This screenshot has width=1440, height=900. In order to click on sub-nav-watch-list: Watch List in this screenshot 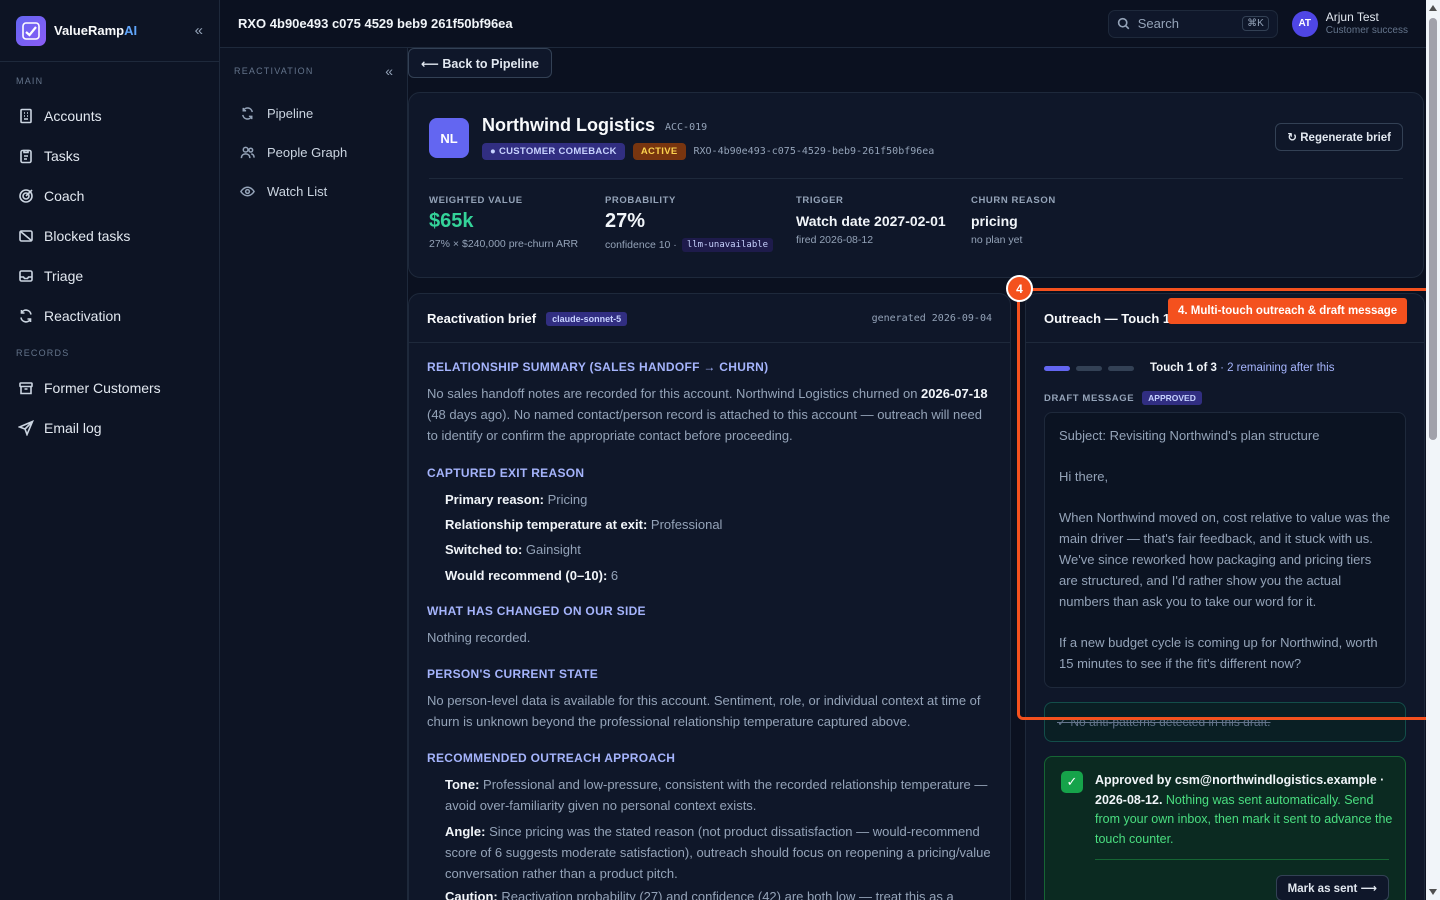, I will do `click(313, 191)`.